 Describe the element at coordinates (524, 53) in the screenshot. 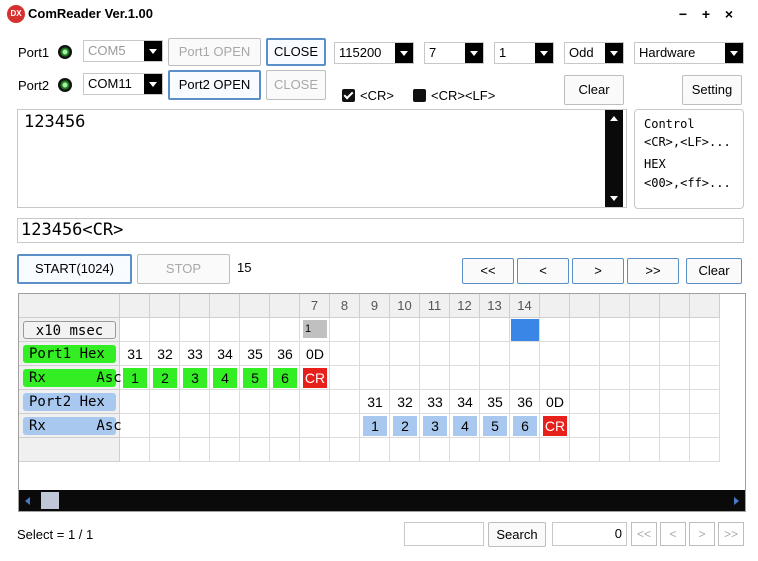

I see `stop-bits-select: 1` at that location.